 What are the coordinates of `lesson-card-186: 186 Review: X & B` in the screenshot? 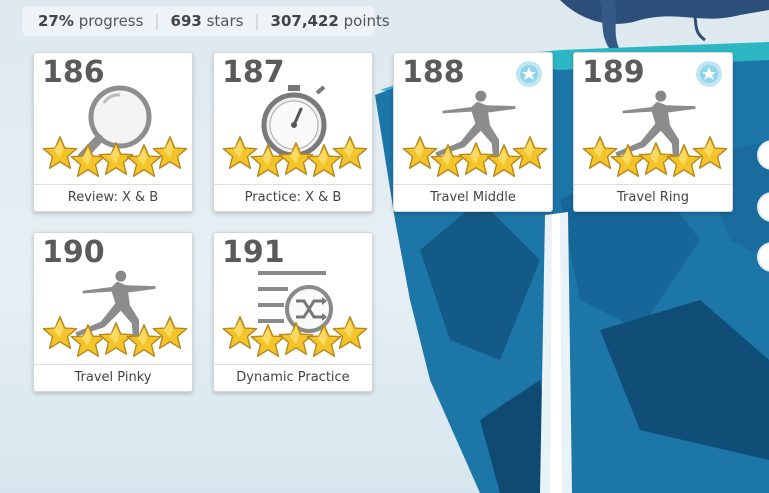 It's located at (113, 132).